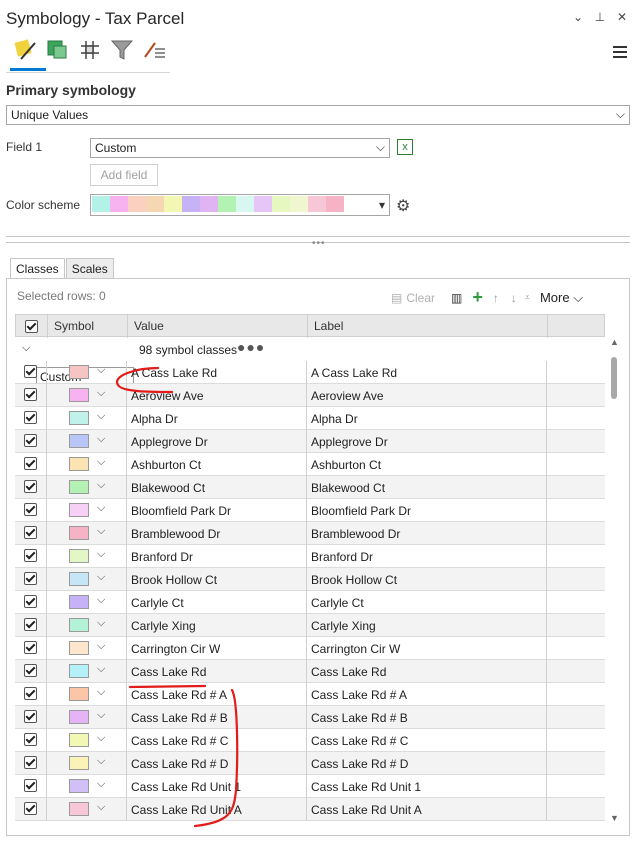 Image resolution: width=636 pixels, height=842 pixels. Describe the element at coordinates (154, 50) in the screenshot. I see `label-class-icon` at that location.